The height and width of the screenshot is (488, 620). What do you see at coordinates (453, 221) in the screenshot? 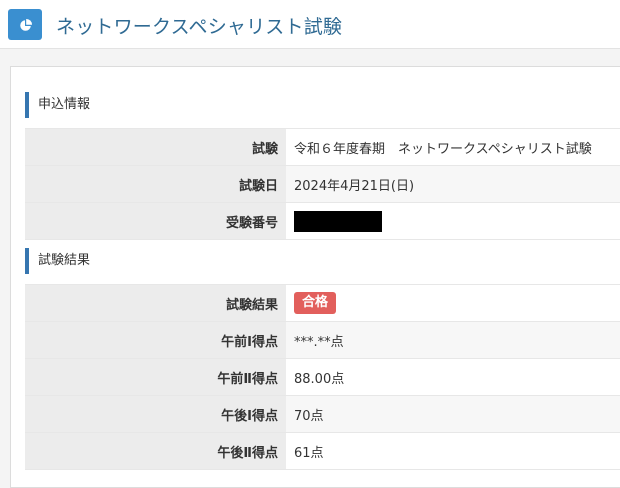
I see `examinee-number-value` at bounding box center [453, 221].